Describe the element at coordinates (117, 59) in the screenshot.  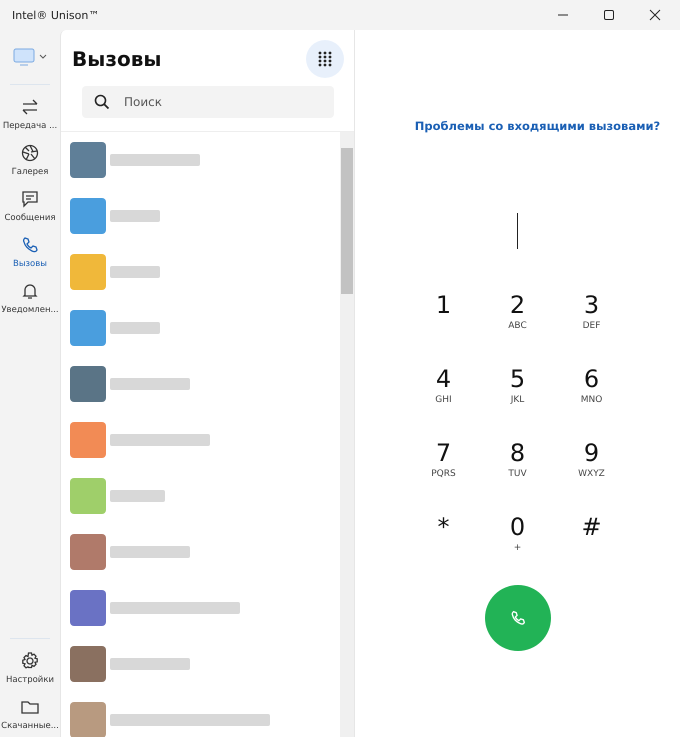
I see `panel-title: Вызовы` at that location.